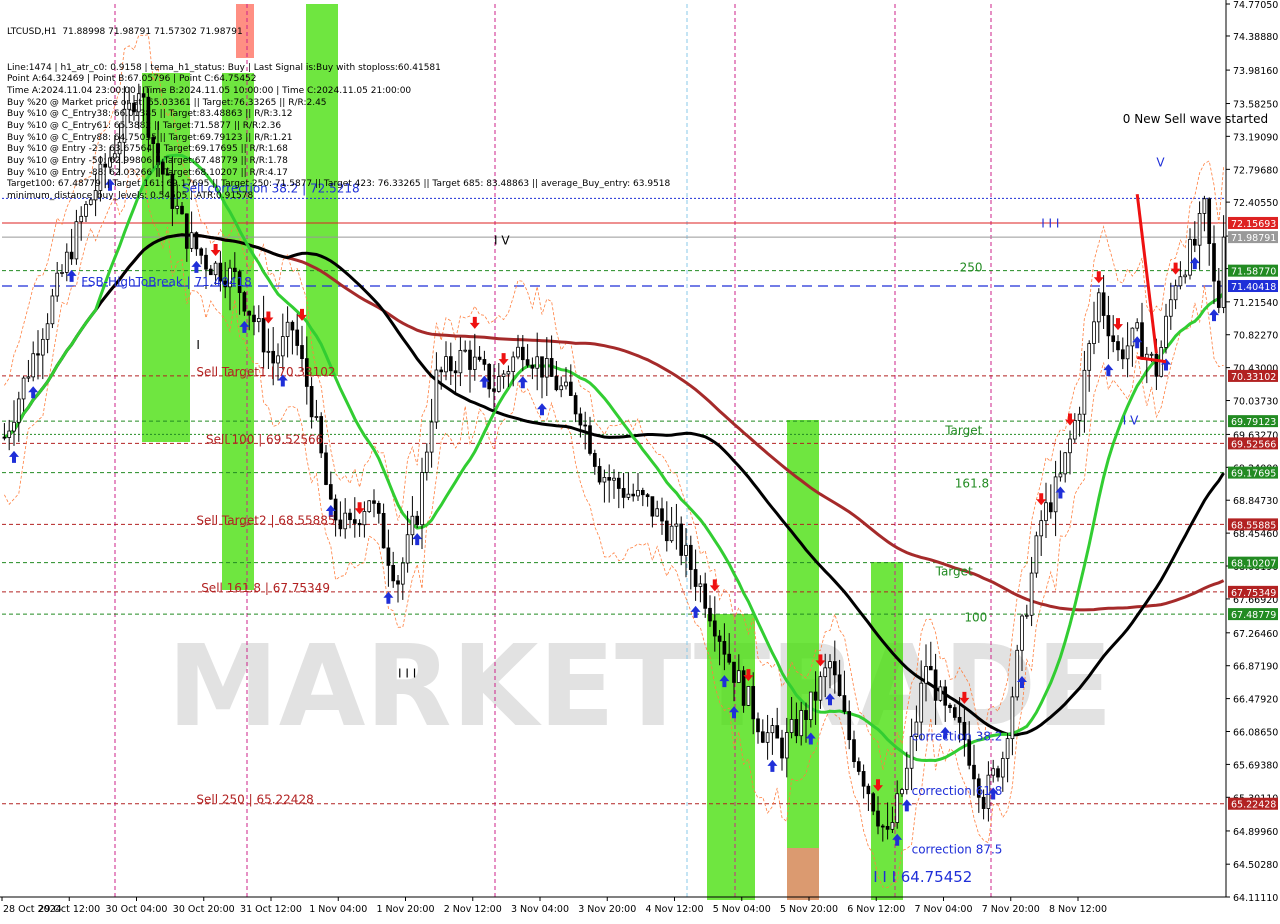 This screenshot has width=1280, height=924. Describe the element at coordinates (1255, 336) in the screenshot. I see `y-tick-label: 70.82270` at that location.